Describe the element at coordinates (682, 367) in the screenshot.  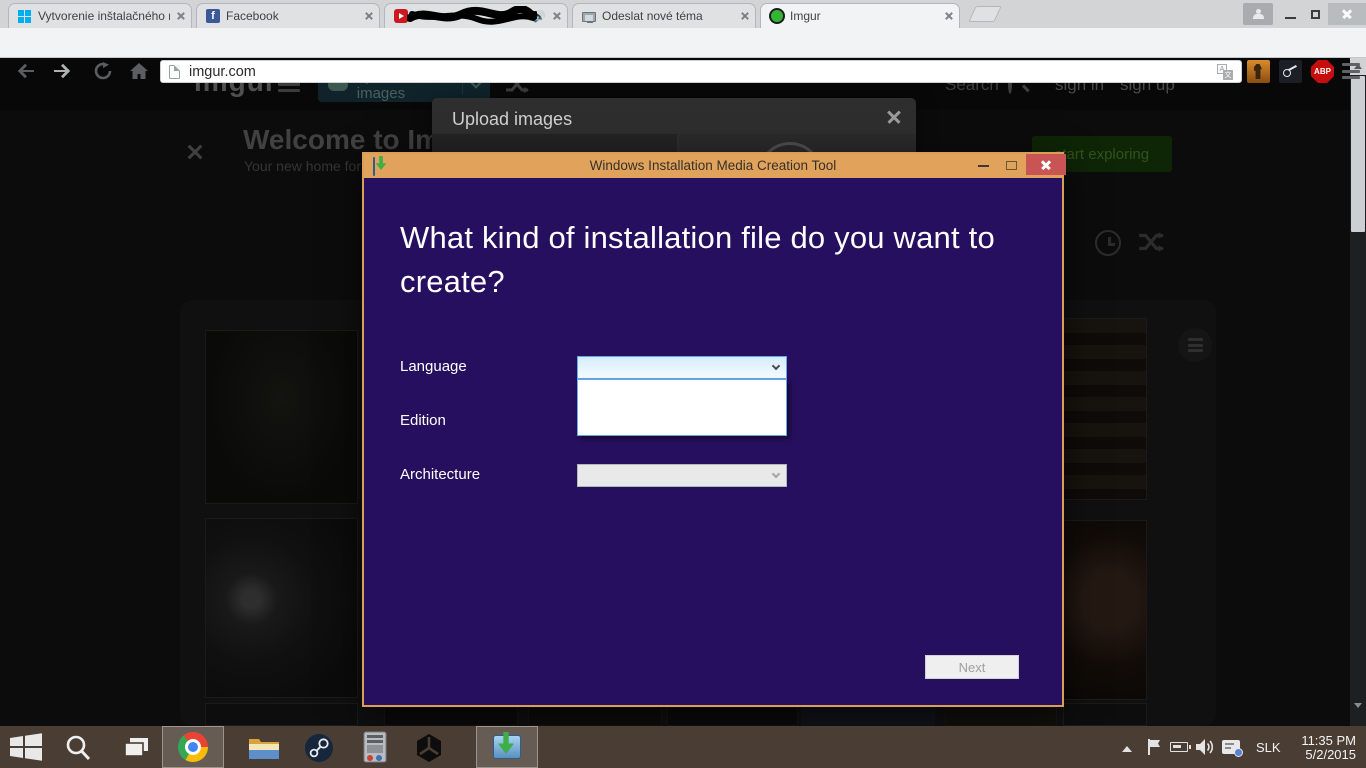
I see `language-dropdown` at that location.